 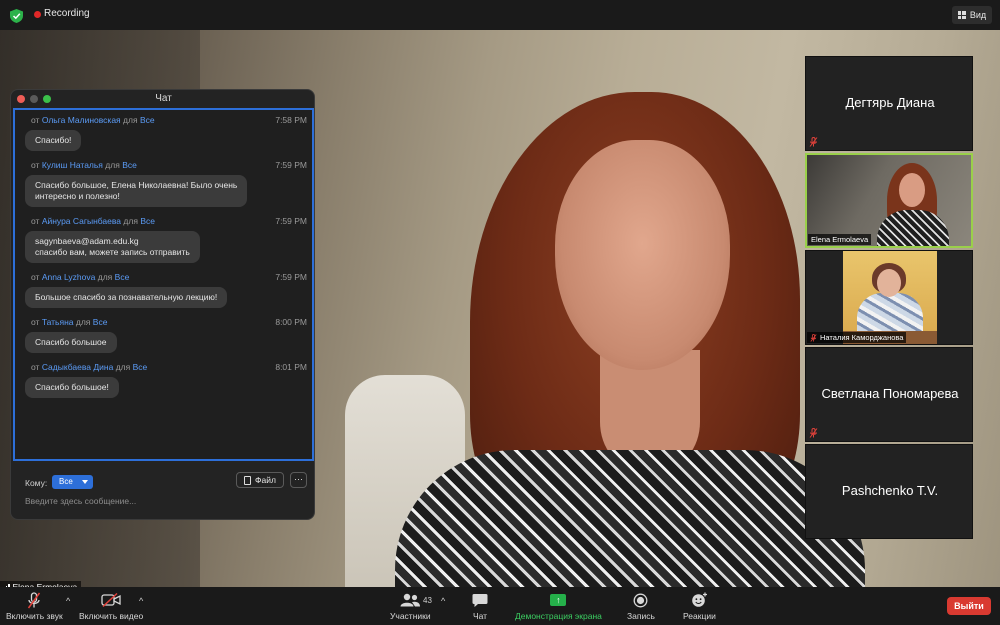 I want to click on participant-tile: Дегтярь Диана, so click(x=889, y=103).